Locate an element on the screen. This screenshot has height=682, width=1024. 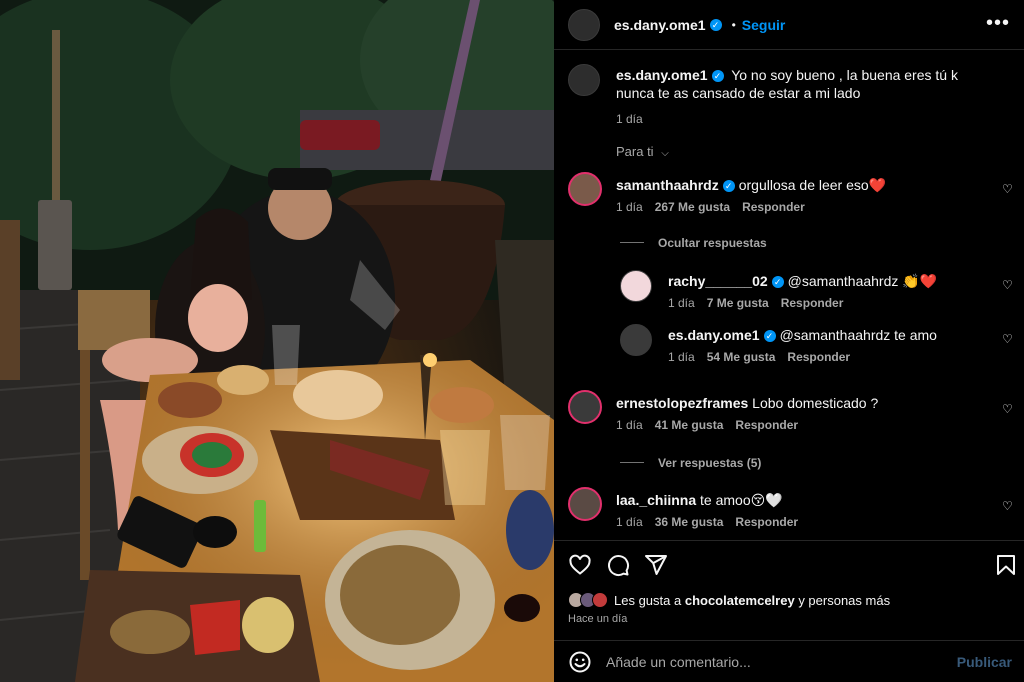
publish-button: Publicar is located at coordinates (984, 662).